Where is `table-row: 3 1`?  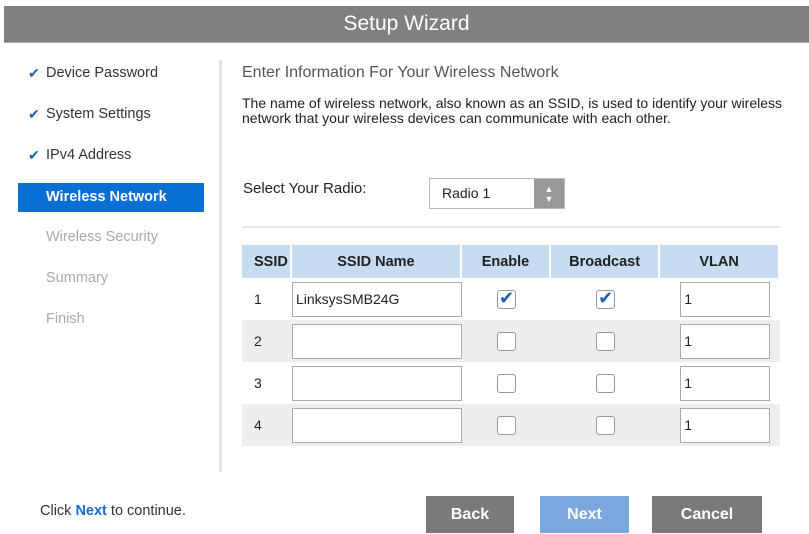 table-row: 3 1 is located at coordinates (511, 383).